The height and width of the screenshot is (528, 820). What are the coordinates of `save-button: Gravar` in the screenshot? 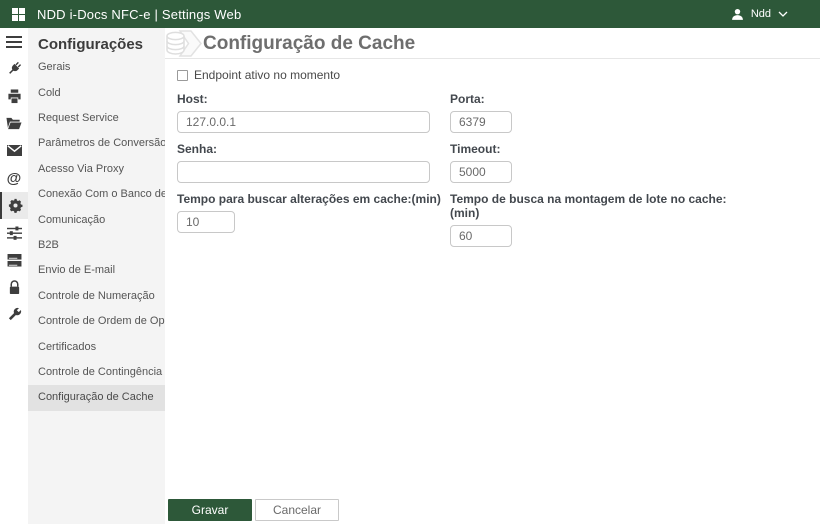 It's located at (210, 510).